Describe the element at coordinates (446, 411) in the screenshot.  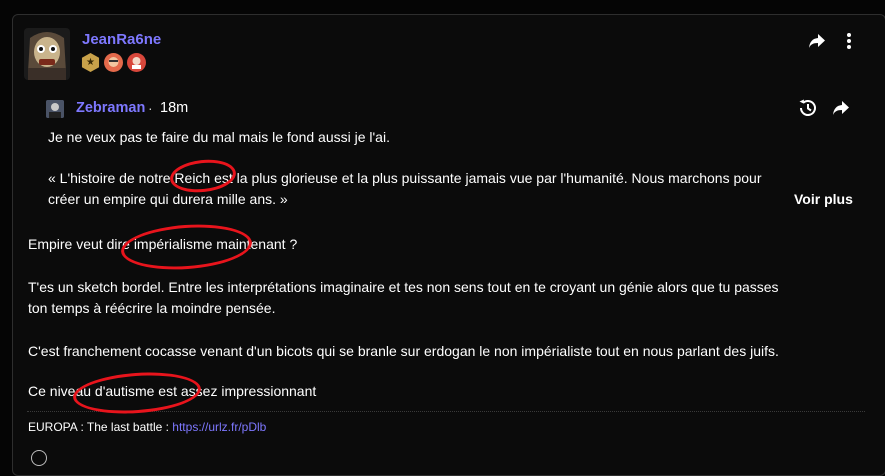
I see `signature-divider` at that location.